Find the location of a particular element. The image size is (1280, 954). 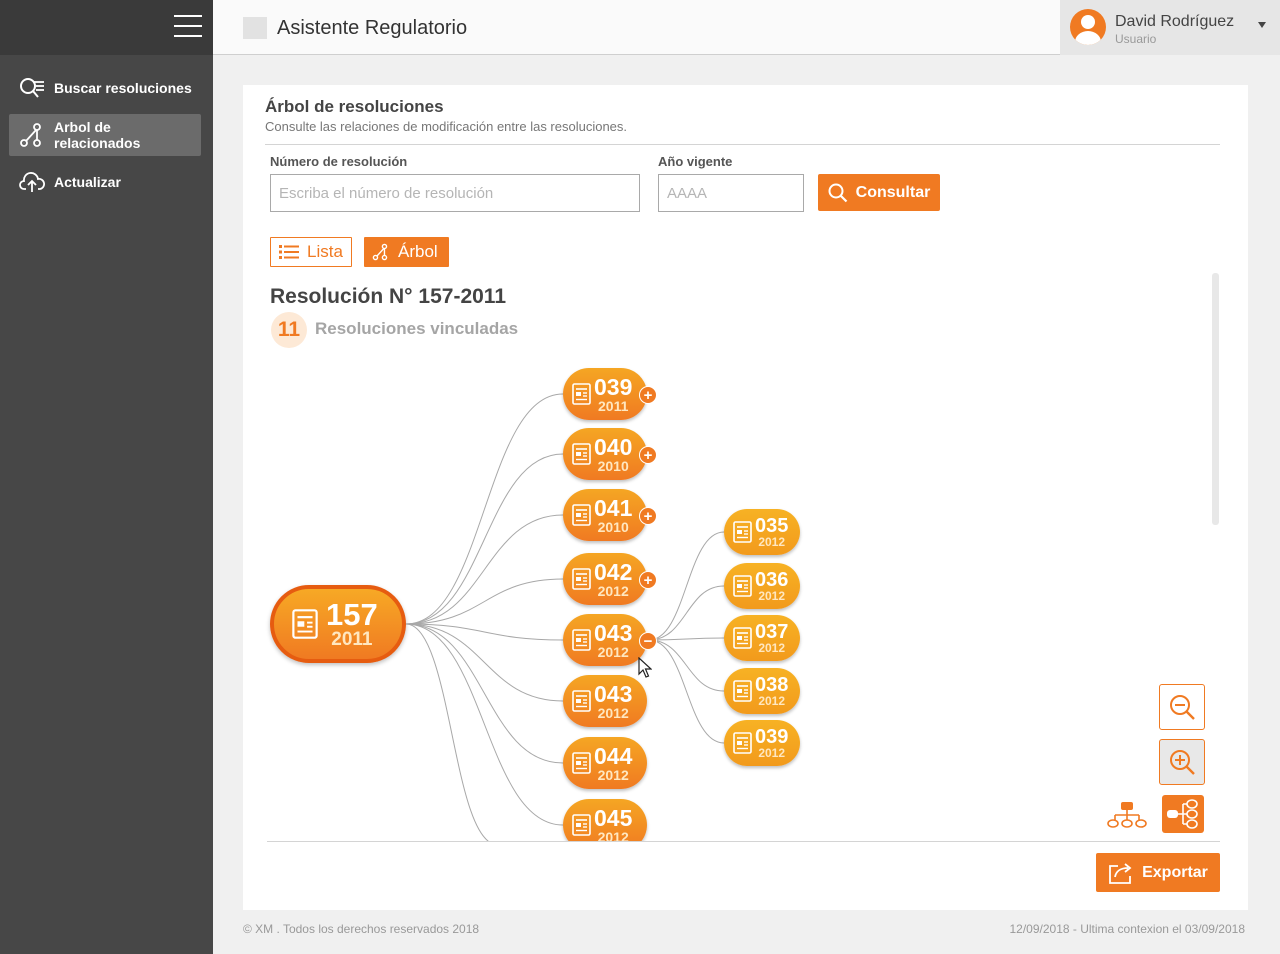

tree-node-l1: 044 2012 is located at coordinates (605, 763).